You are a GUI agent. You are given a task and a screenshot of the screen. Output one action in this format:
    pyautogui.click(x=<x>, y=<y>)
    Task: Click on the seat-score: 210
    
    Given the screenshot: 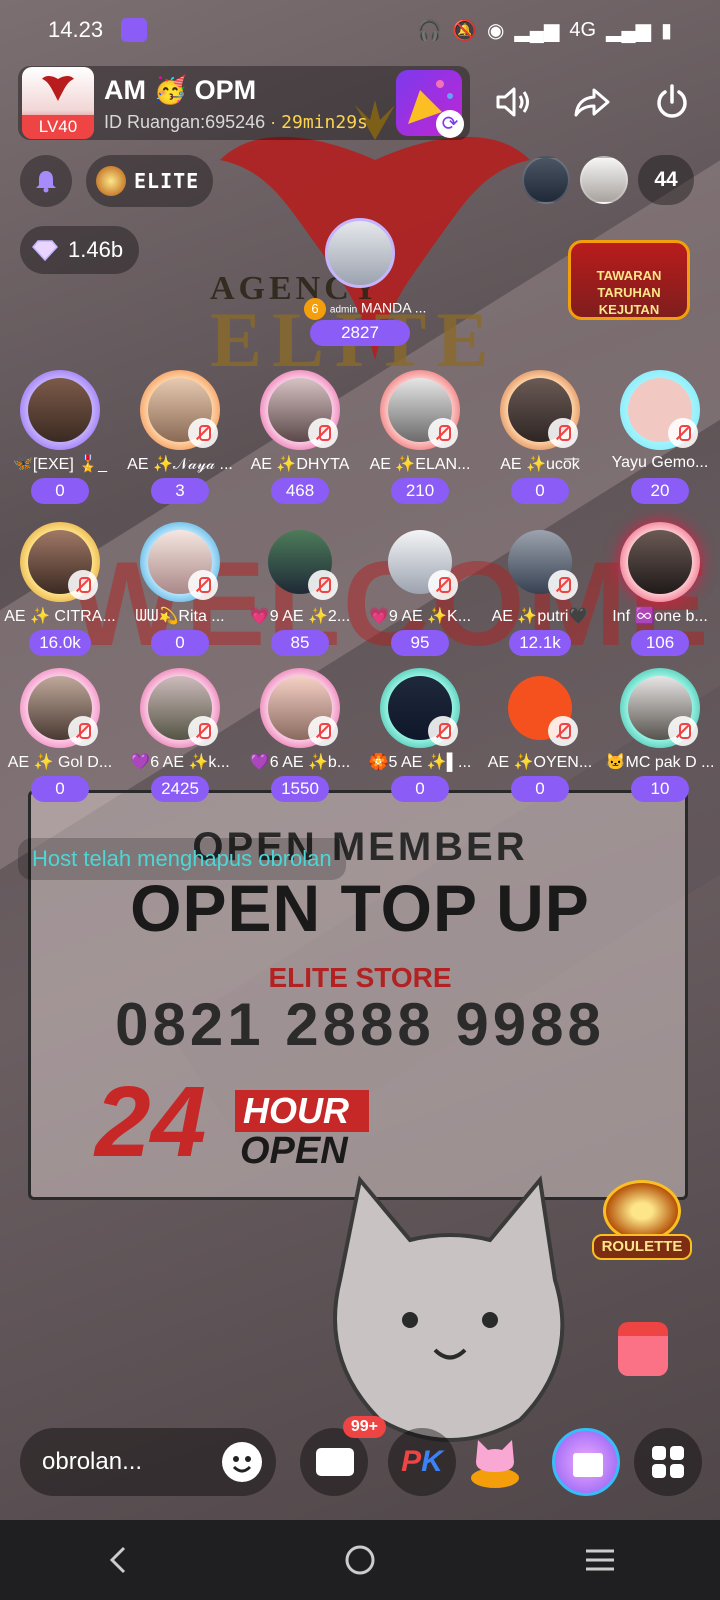 What is the action you would take?
    pyautogui.click(x=420, y=491)
    